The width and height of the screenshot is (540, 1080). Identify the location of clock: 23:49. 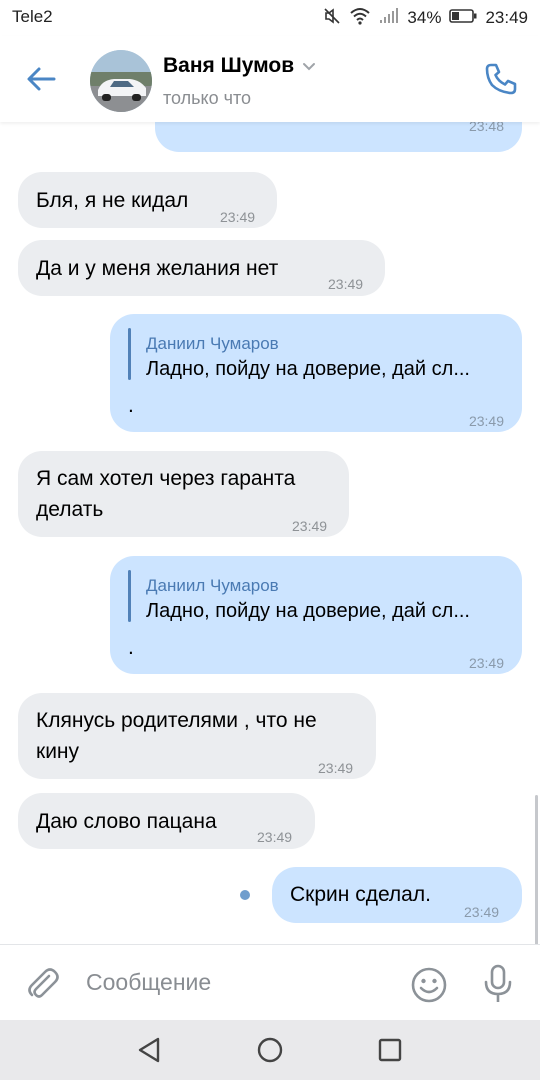
(506, 17).